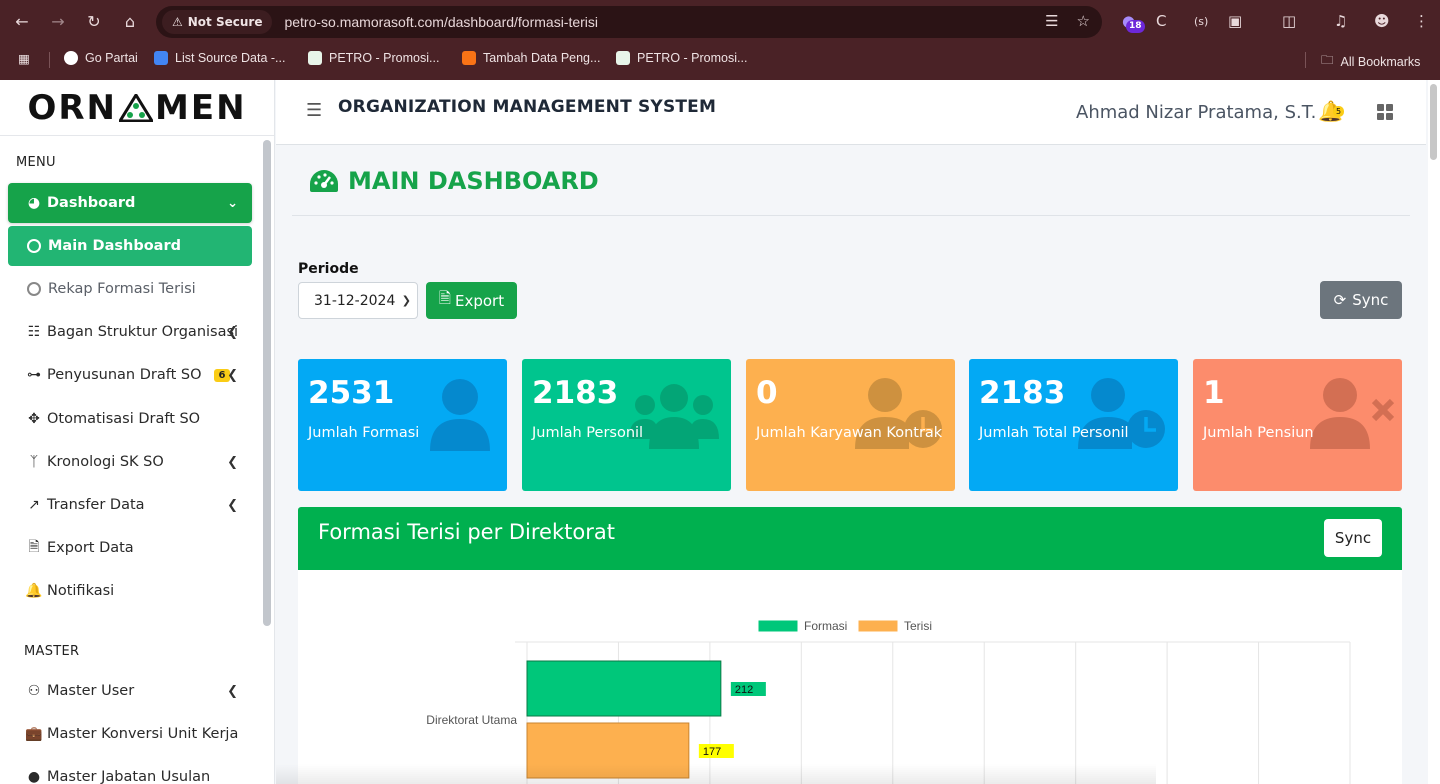 The image size is (1440, 784). Describe the element at coordinates (1289, 21) in the screenshot. I see `sidebar-panel-icon: ◫` at that location.